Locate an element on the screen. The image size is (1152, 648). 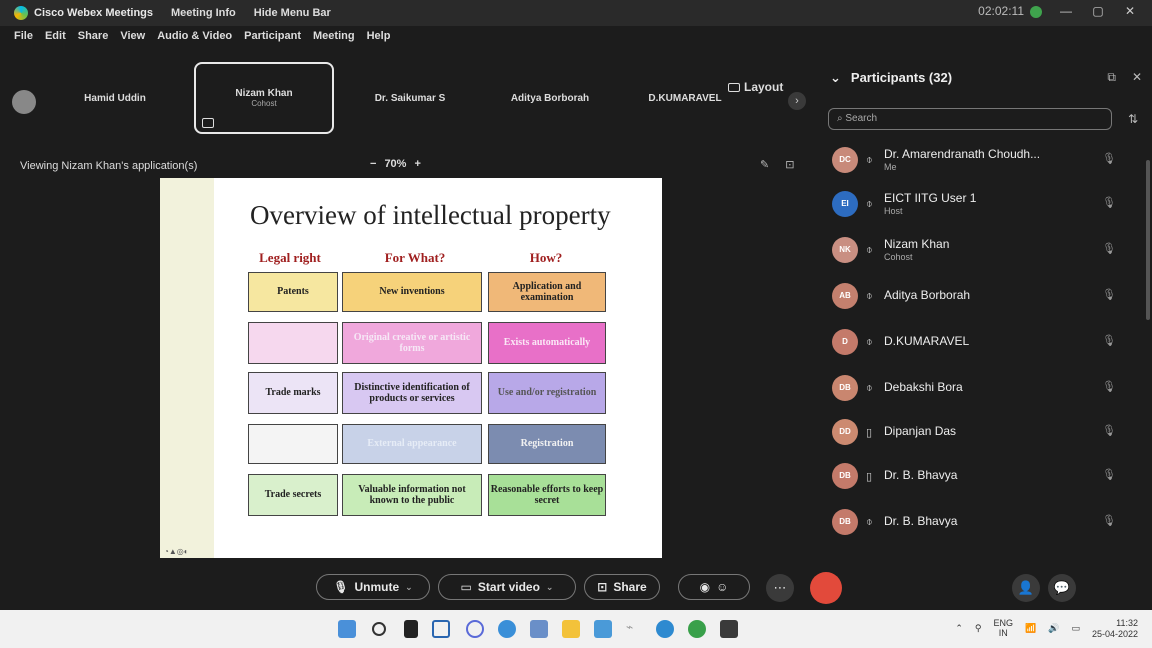
language-indicator: ENG IN is located at coordinates (1003, 628).